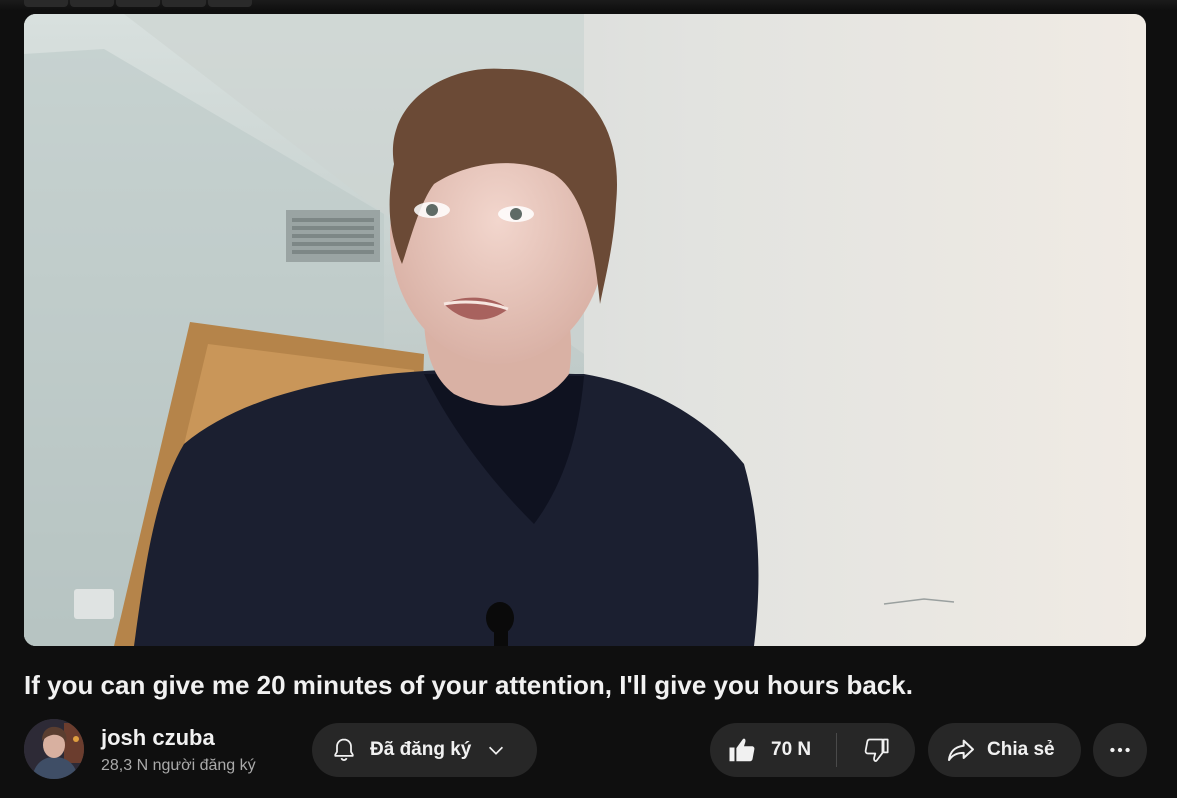 This screenshot has width=1177, height=798. Describe the element at coordinates (178, 765) in the screenshot. I see `subscriber-count: 28,3 N người đăng ký` at that location.